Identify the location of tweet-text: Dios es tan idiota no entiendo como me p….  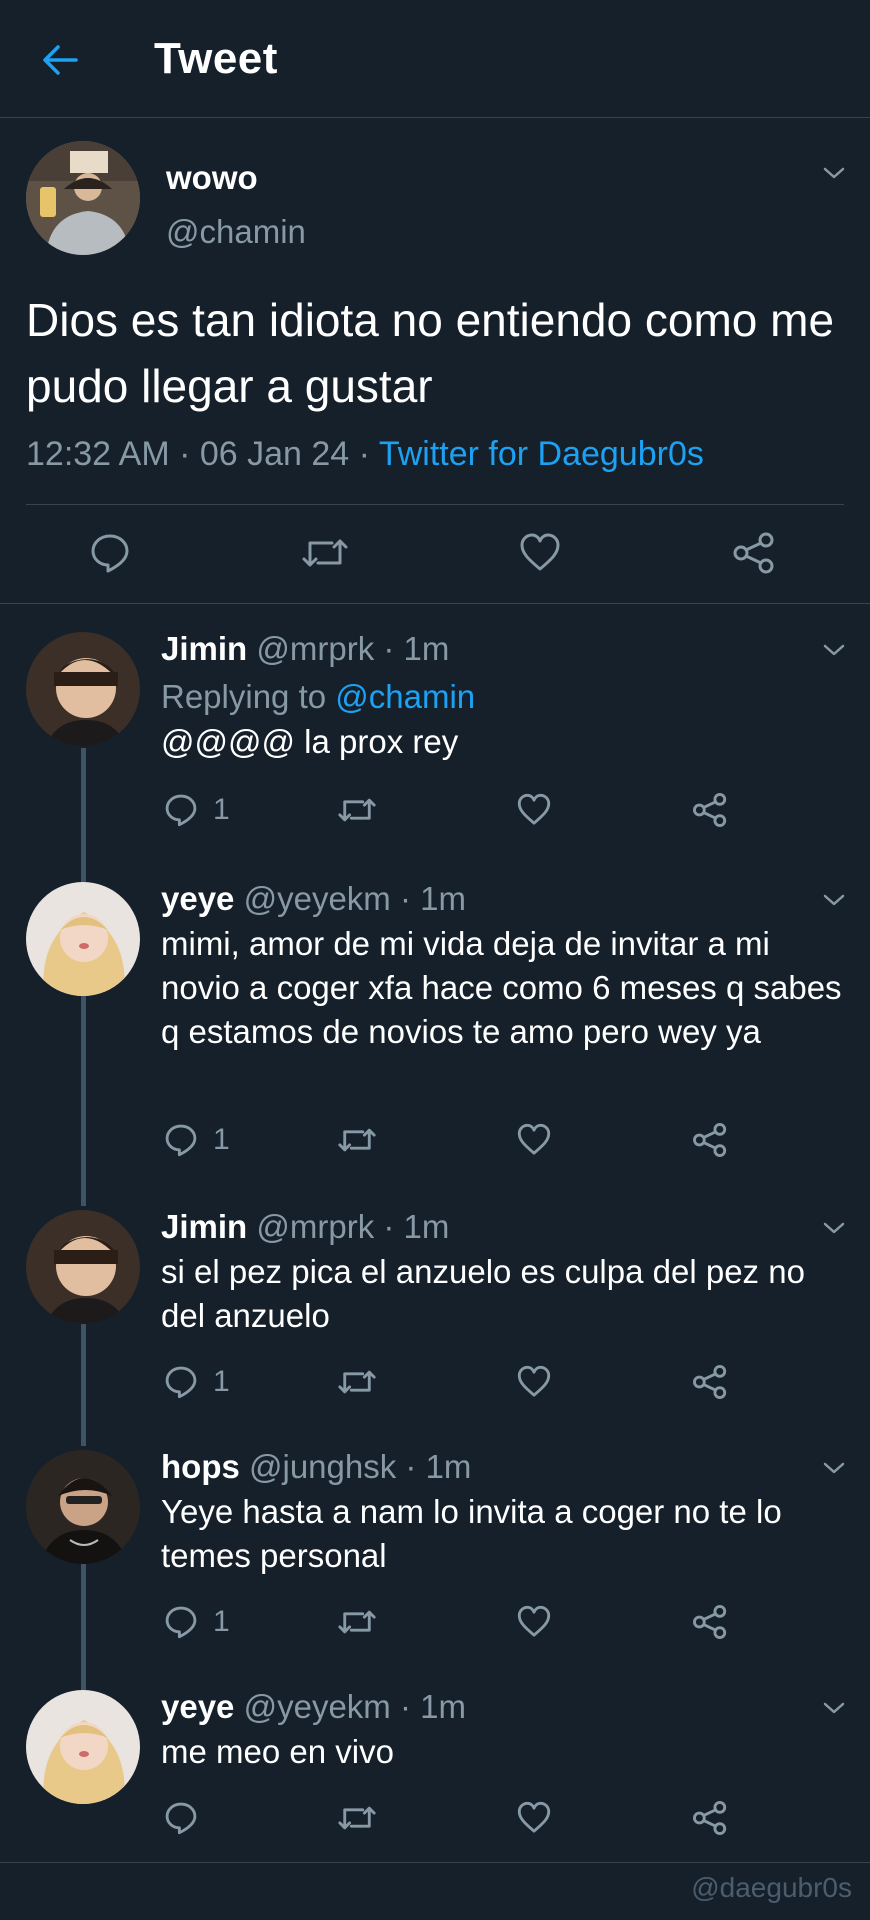
(430, 353).